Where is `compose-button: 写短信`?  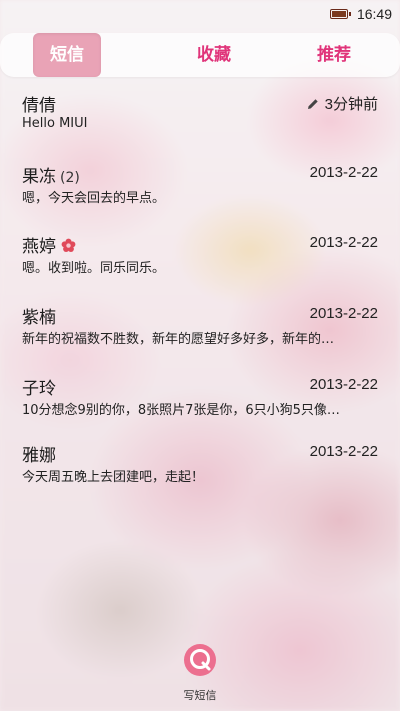 compose-button: 写短信 is located at coordinates (200, 675).